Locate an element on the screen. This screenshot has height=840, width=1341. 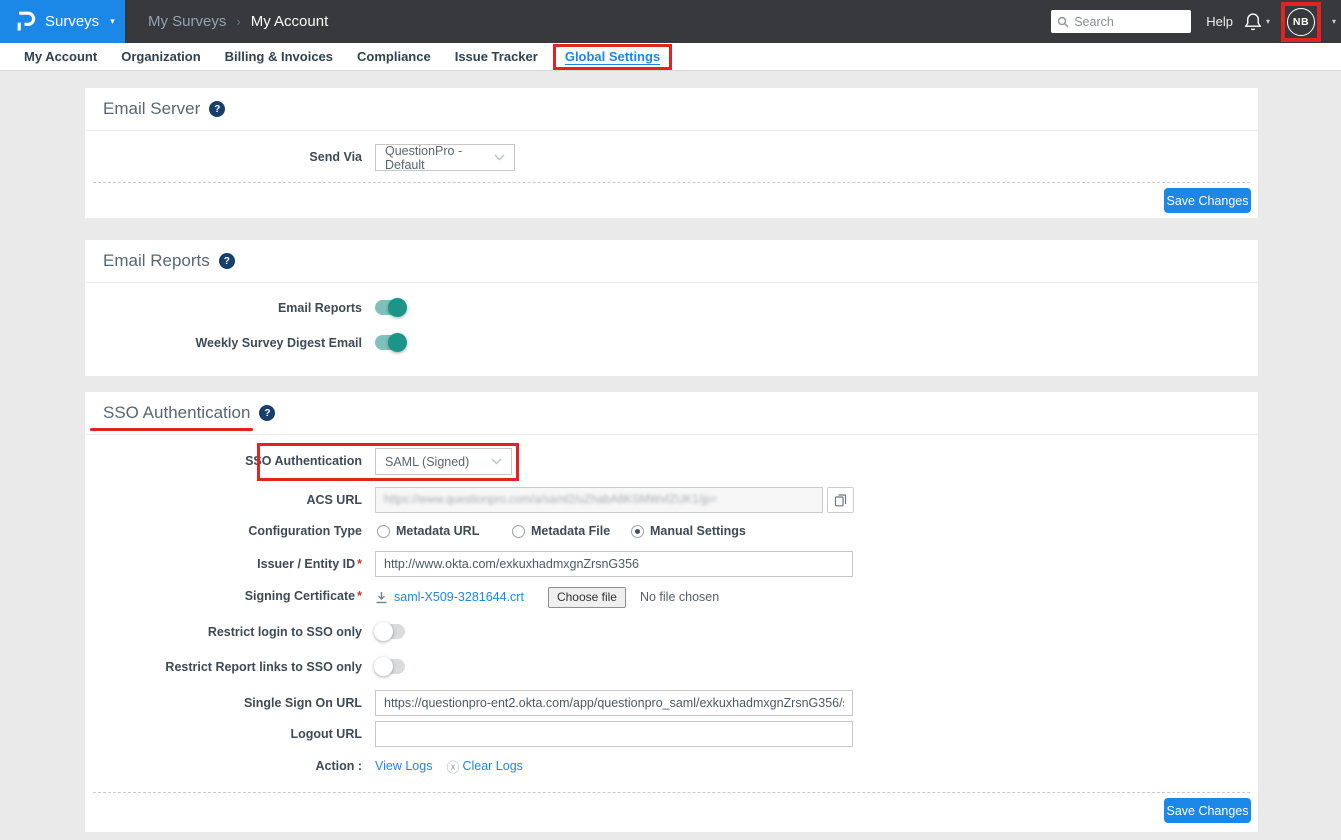
acs-url-label: ACS URL is located at coordinates (334, 500).